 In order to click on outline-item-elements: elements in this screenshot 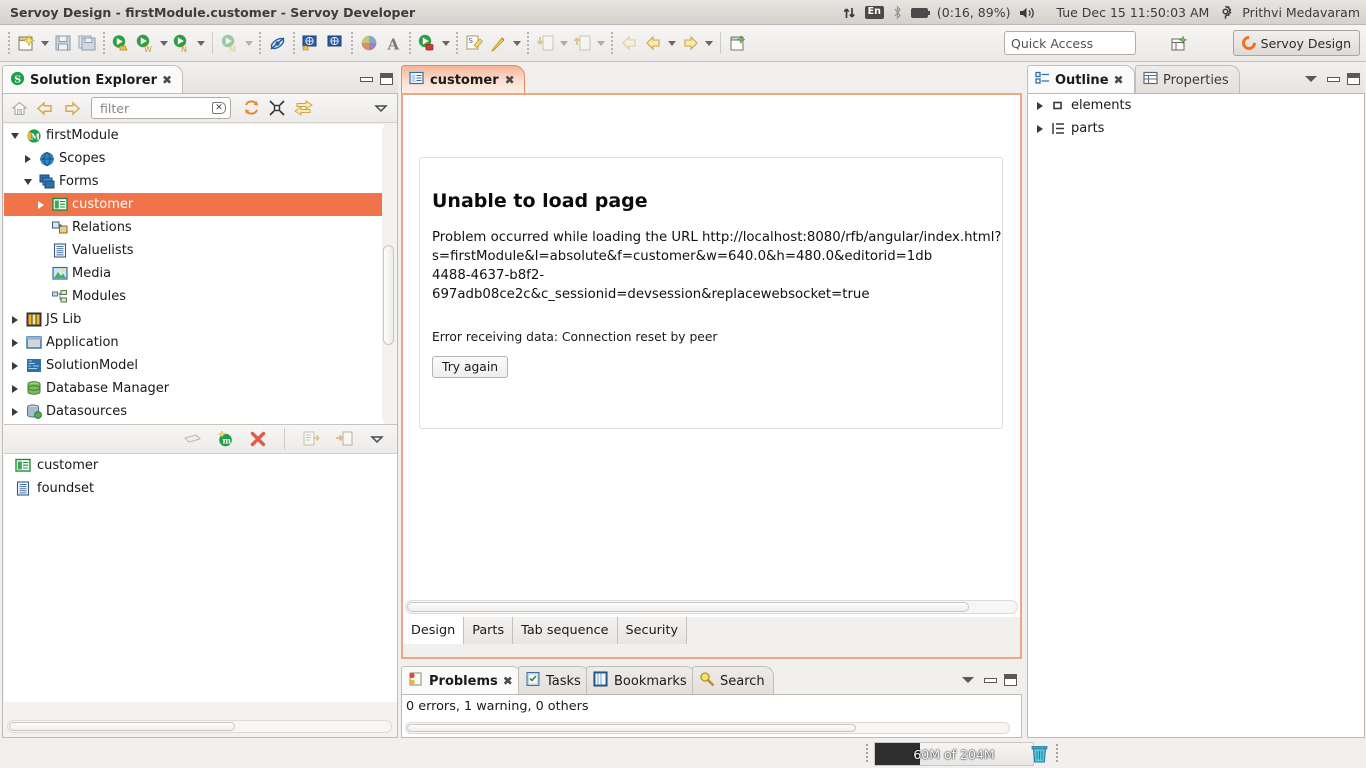, I will do `click(1196, 105)`.